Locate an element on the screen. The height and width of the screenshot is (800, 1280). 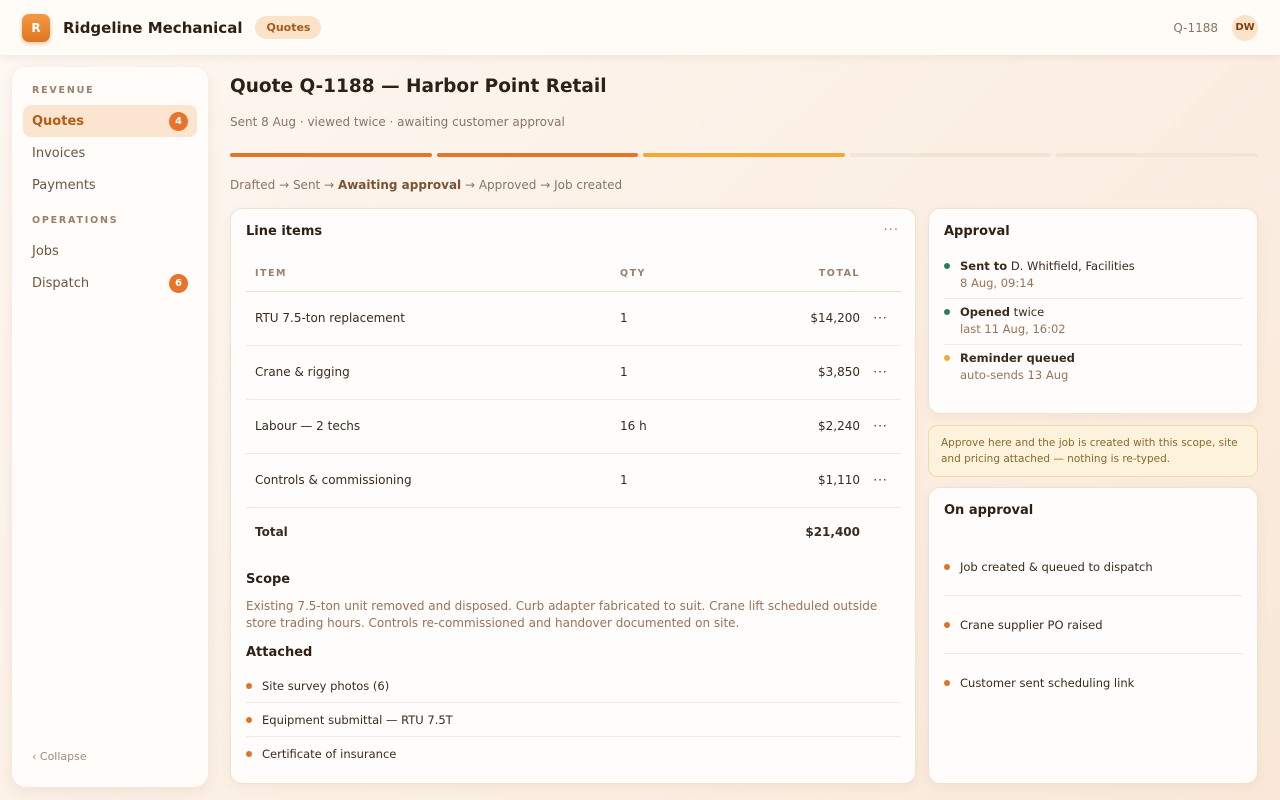
column-header-item: ITEM is located at coordinates (433, 274).